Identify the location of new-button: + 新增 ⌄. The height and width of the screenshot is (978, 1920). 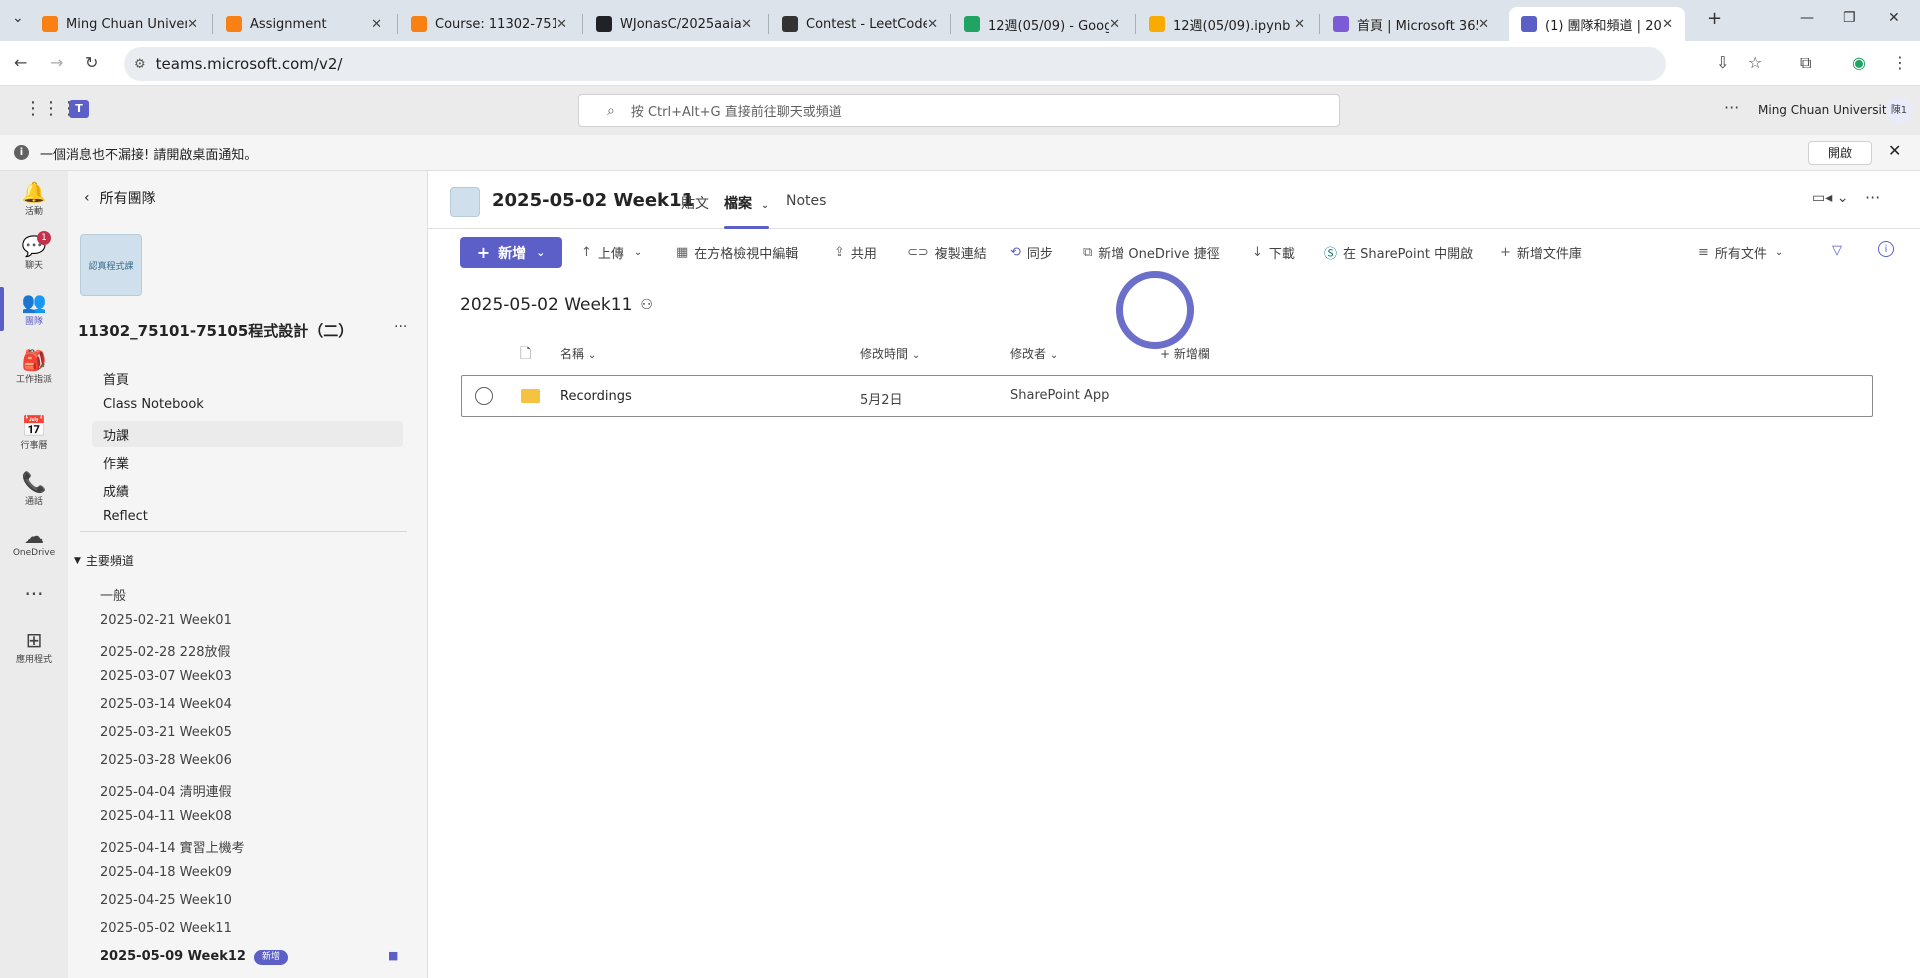
(511, 252).